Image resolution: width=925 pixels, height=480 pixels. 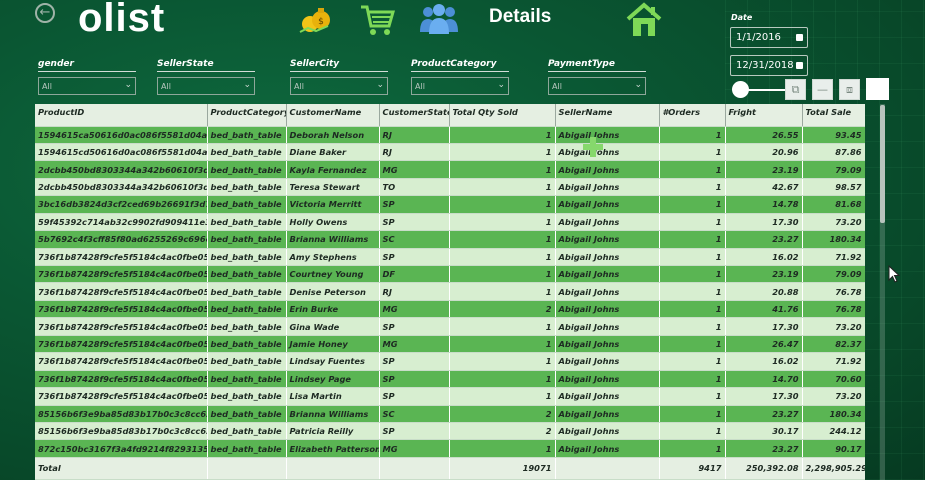 I want to click on table-scrollbar-thumb, so click(x=882, y=164).